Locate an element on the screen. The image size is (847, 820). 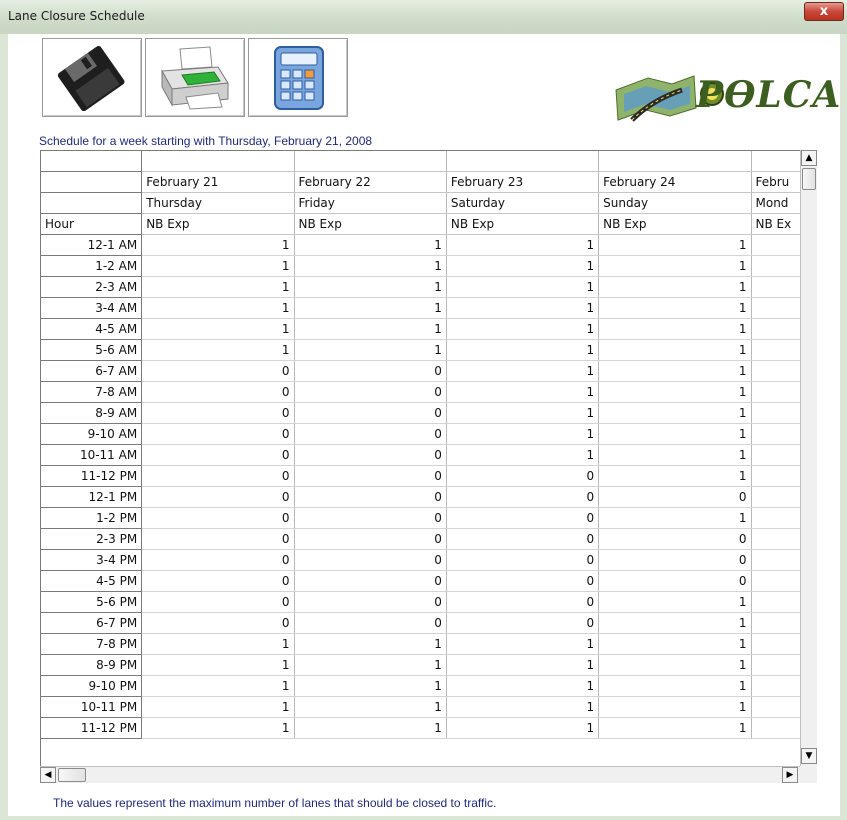
horizontal-scroll-thumb is located at coordinates (72, 775).